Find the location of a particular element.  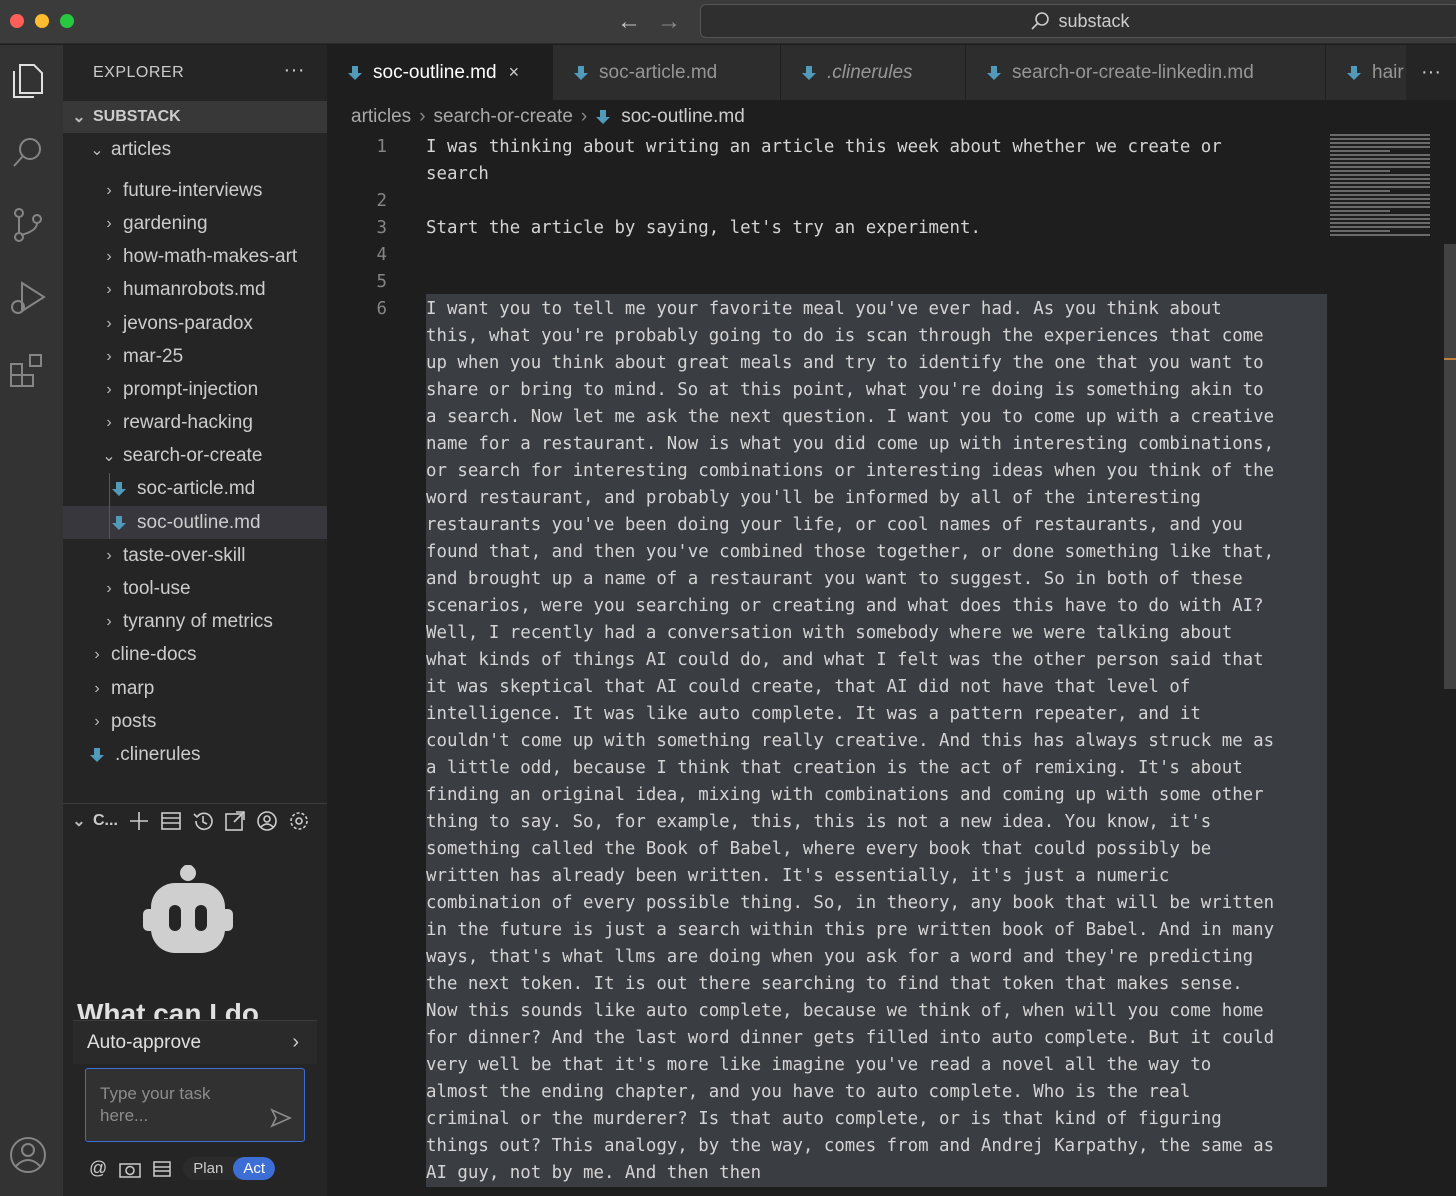

folder-item: › gardening is located at coordinates (195, 223).